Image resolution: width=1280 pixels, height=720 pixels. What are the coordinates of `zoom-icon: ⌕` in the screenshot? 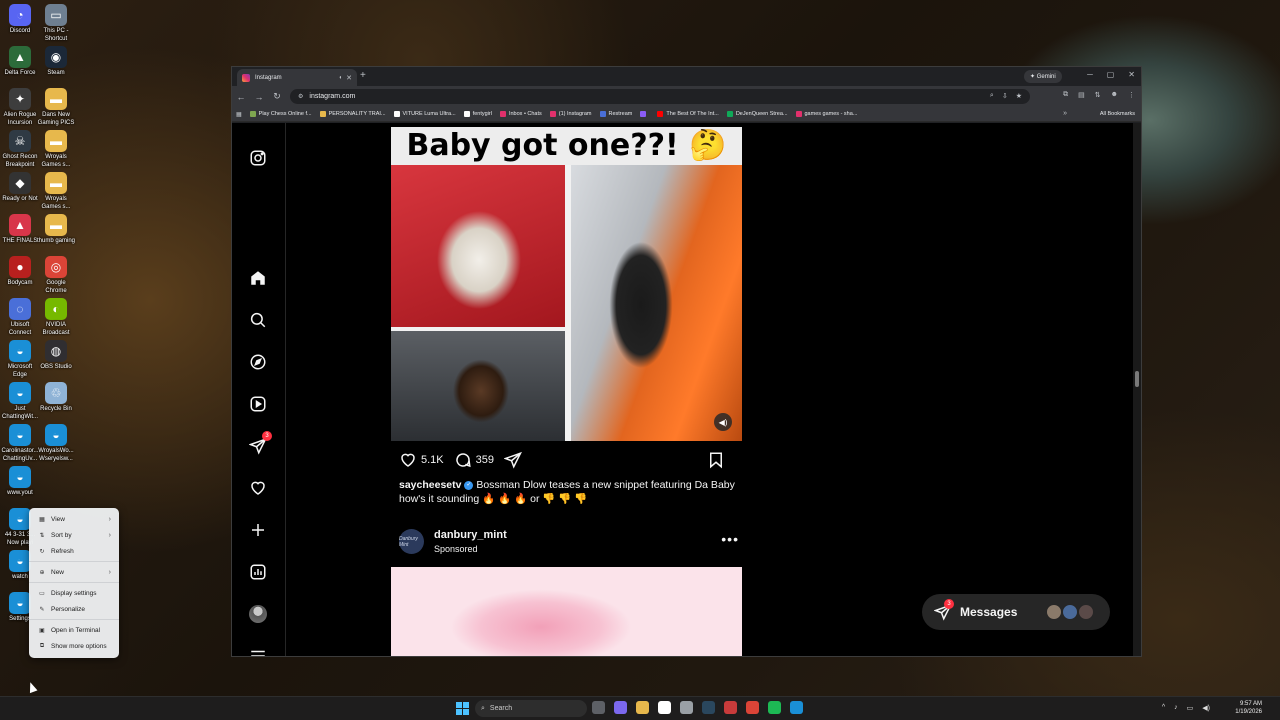 It's located at (992, 96).